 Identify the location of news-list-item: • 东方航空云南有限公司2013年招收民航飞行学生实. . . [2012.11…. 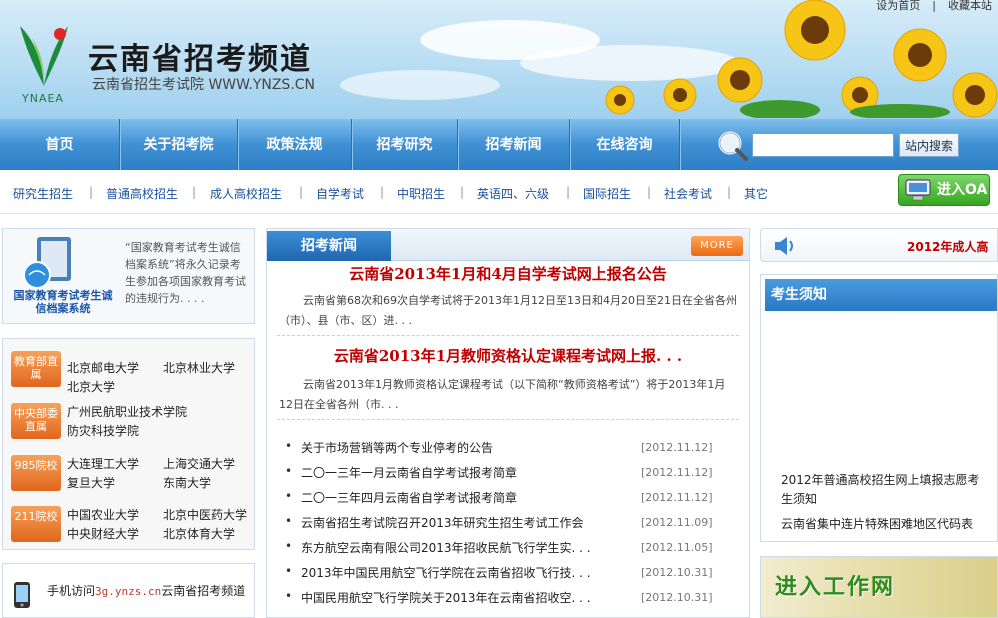
(505, 551).